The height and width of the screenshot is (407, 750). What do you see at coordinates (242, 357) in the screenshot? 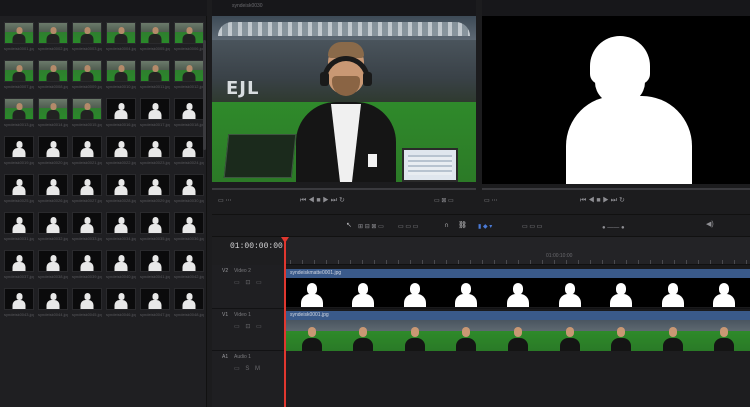
I see `track-name: Audio 1` at bounding box center [242, 357].